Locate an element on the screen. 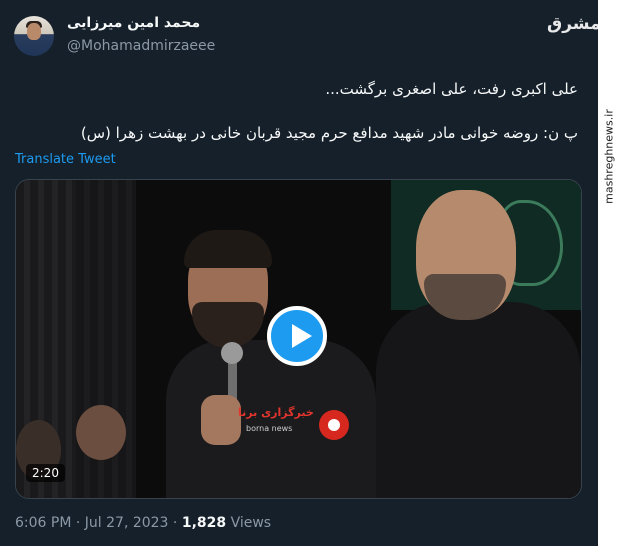 Image resolution: width=623 pixels, height=546 pixels. translate-tweet-link: Translate Tweet is located at coordinates (65, 159).